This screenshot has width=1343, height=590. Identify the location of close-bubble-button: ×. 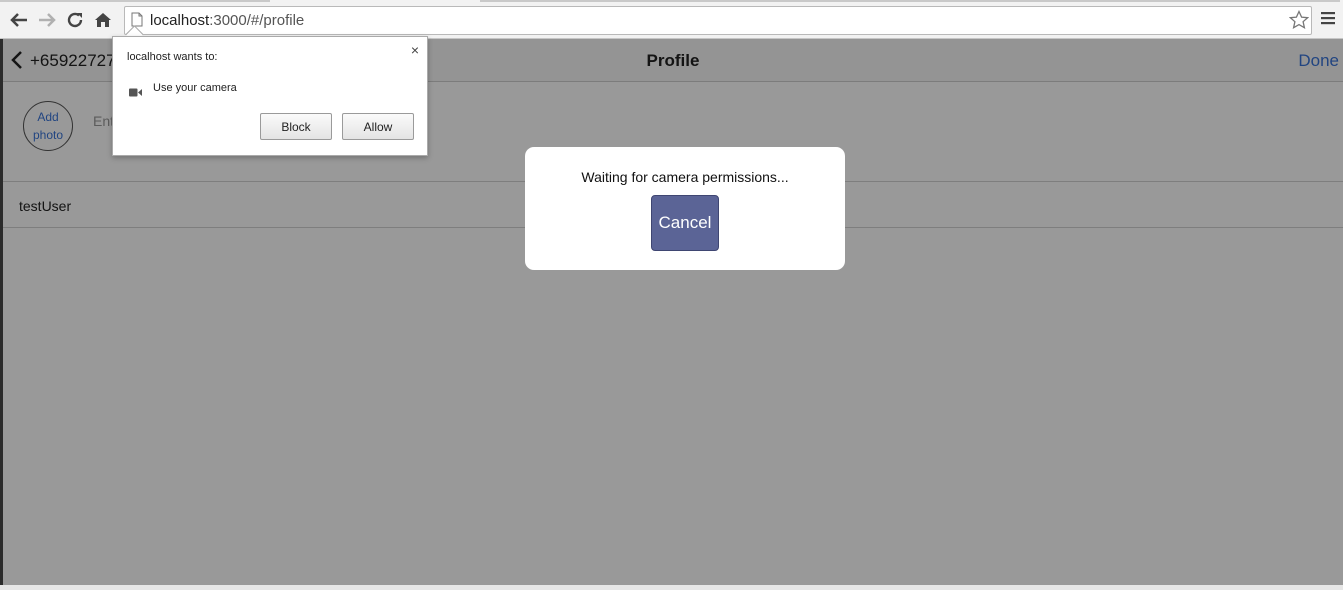
(415, 50).